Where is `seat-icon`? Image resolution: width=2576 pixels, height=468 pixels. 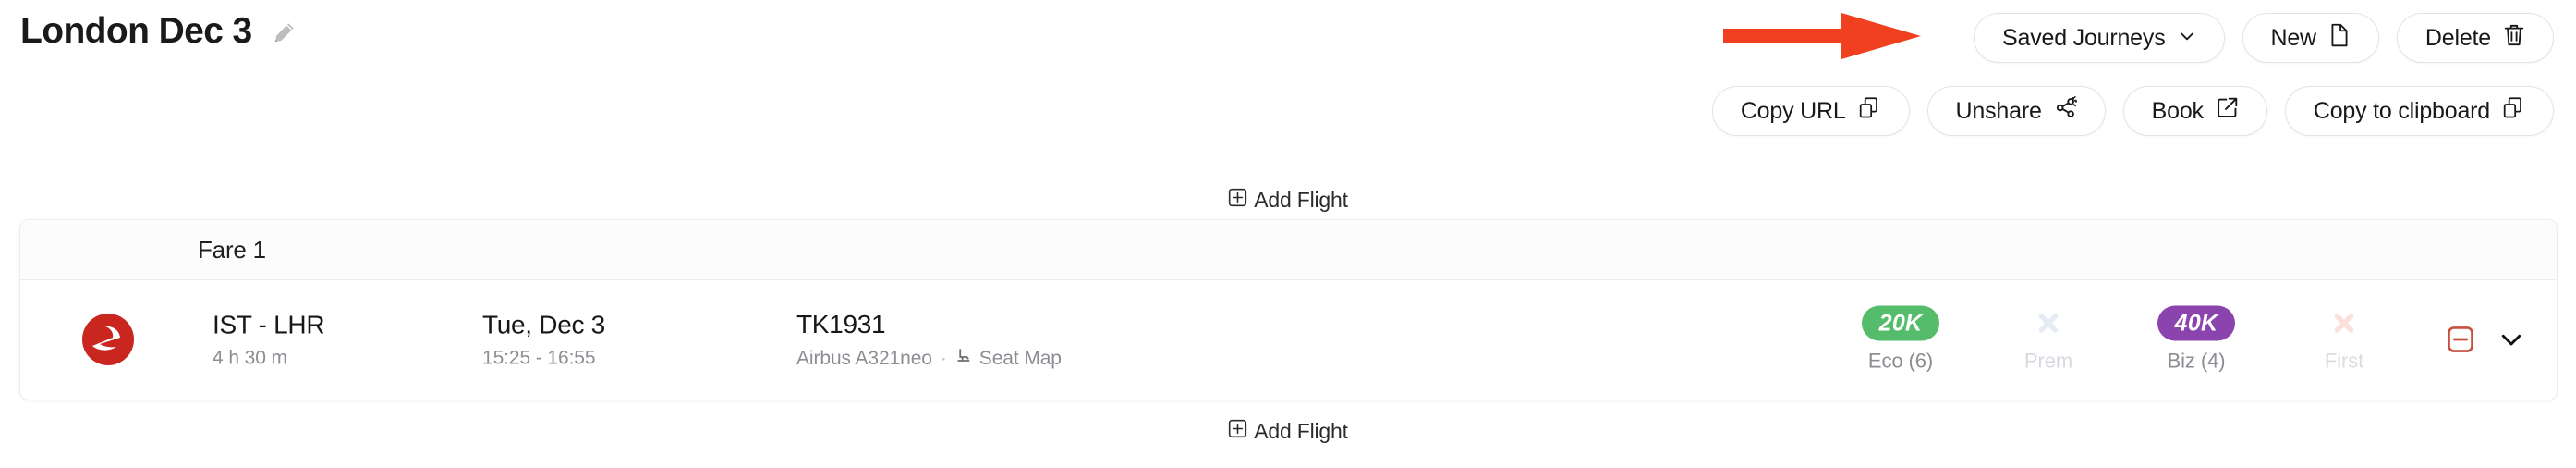
seat-icon is located at coordinates (964, 358).